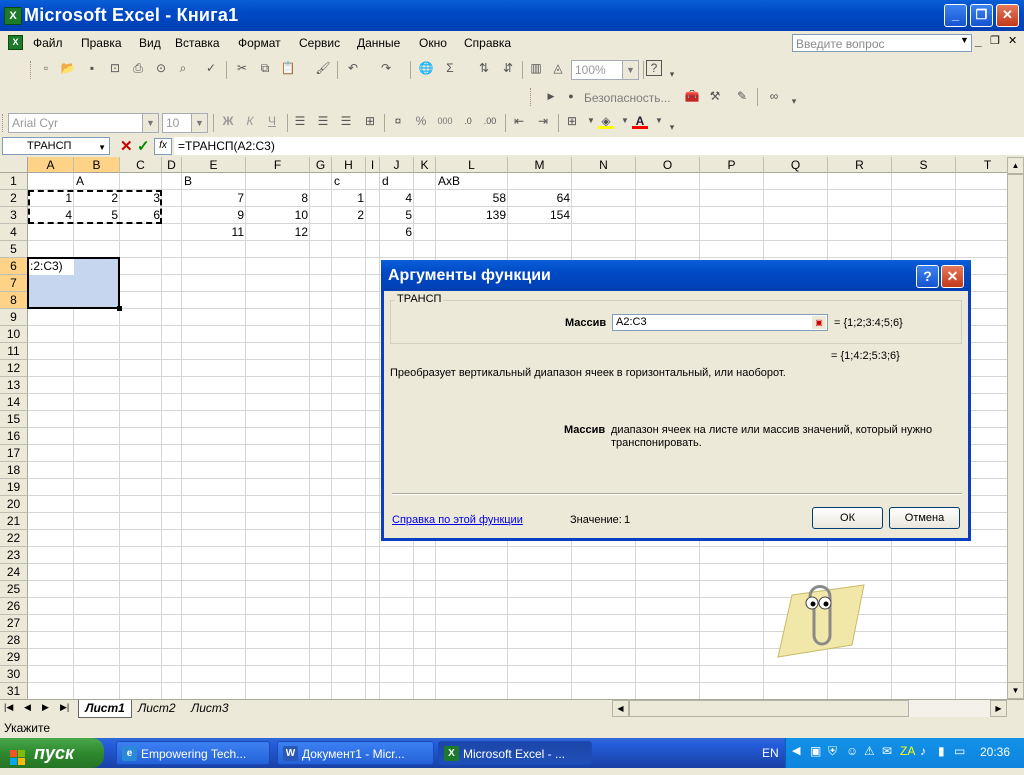 The height and width of the screenshot is (775, 1024). I want to click on cancel-button: Отмена, so click(924, 518).